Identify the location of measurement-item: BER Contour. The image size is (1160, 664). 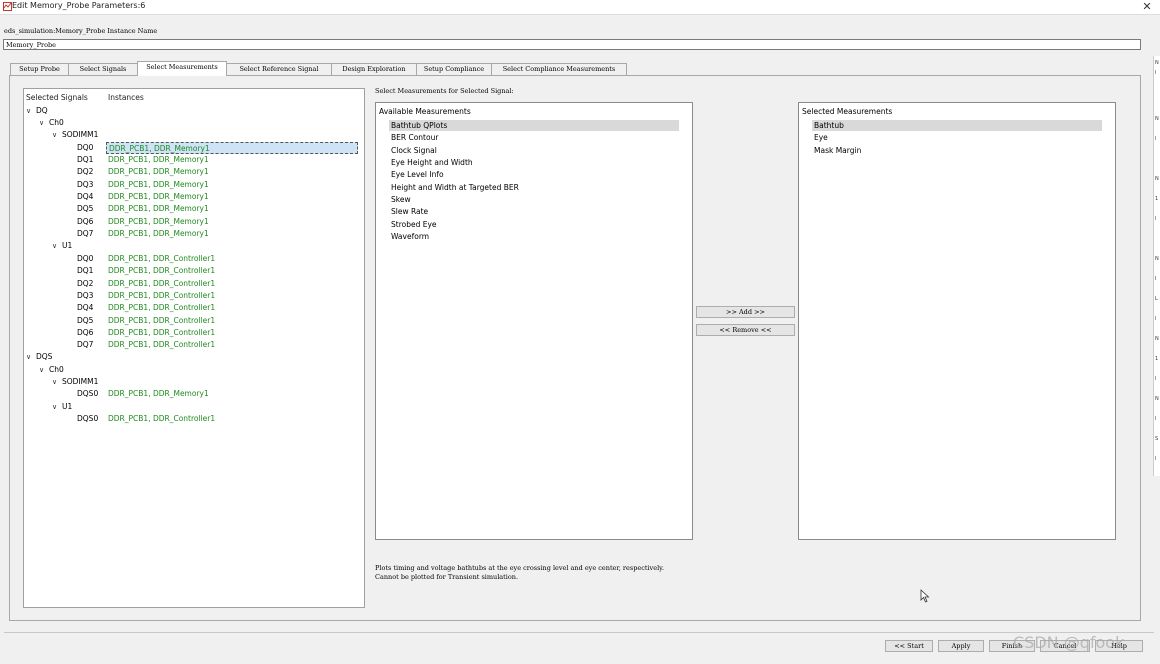
(414, 137).